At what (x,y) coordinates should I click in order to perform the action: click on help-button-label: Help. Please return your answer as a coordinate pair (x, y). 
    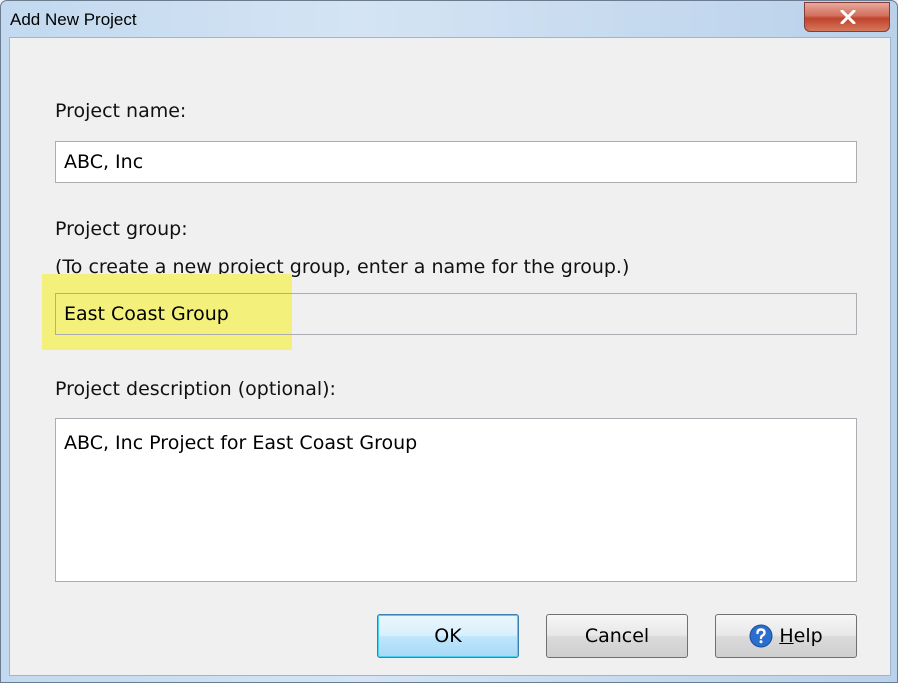
    Looking at the image, I should click on (800, 636).